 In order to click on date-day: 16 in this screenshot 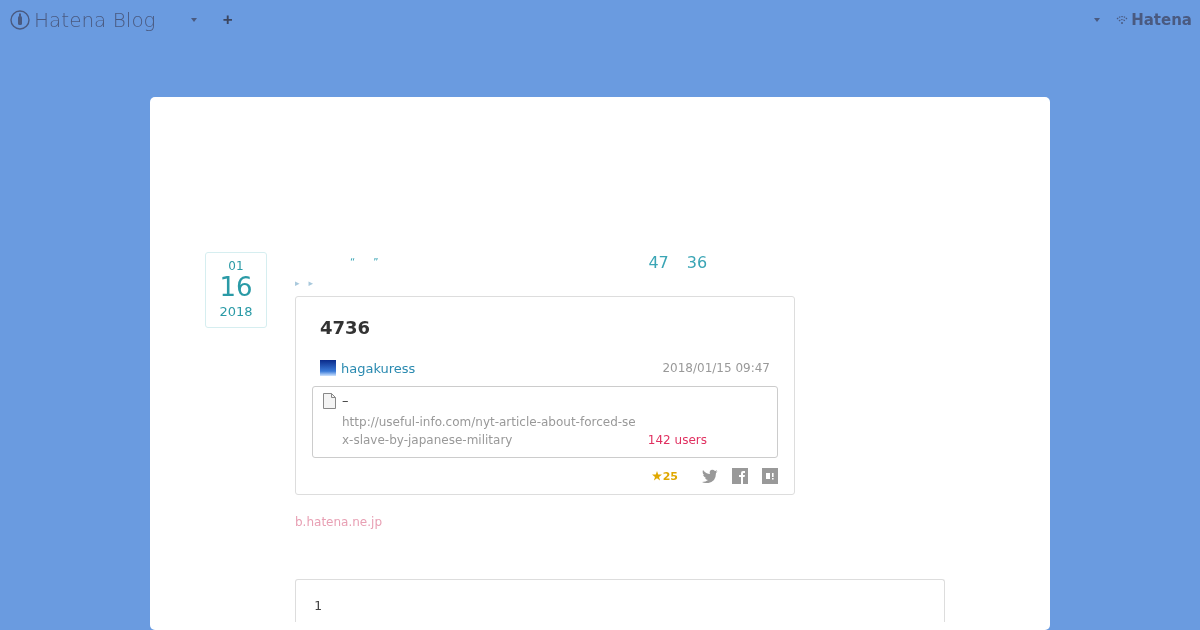, I will do `click(236, 287)`.